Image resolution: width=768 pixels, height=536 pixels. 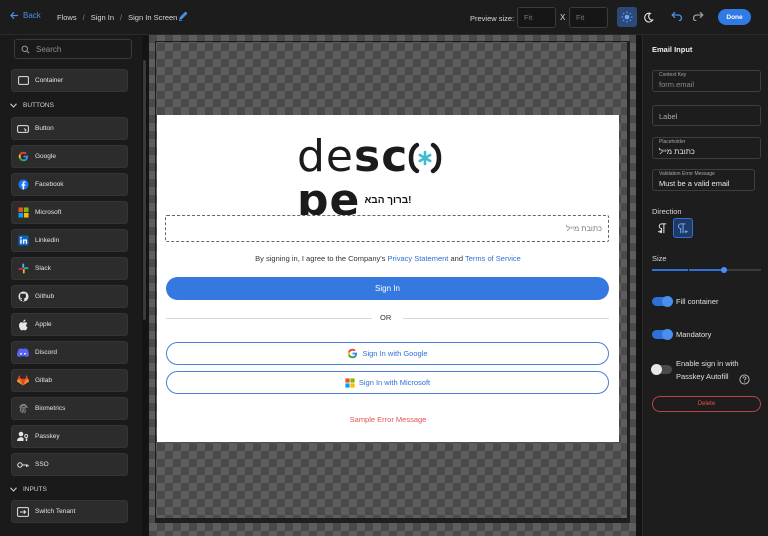 I want to click on facebook-icon, so click(x=23, y=185).